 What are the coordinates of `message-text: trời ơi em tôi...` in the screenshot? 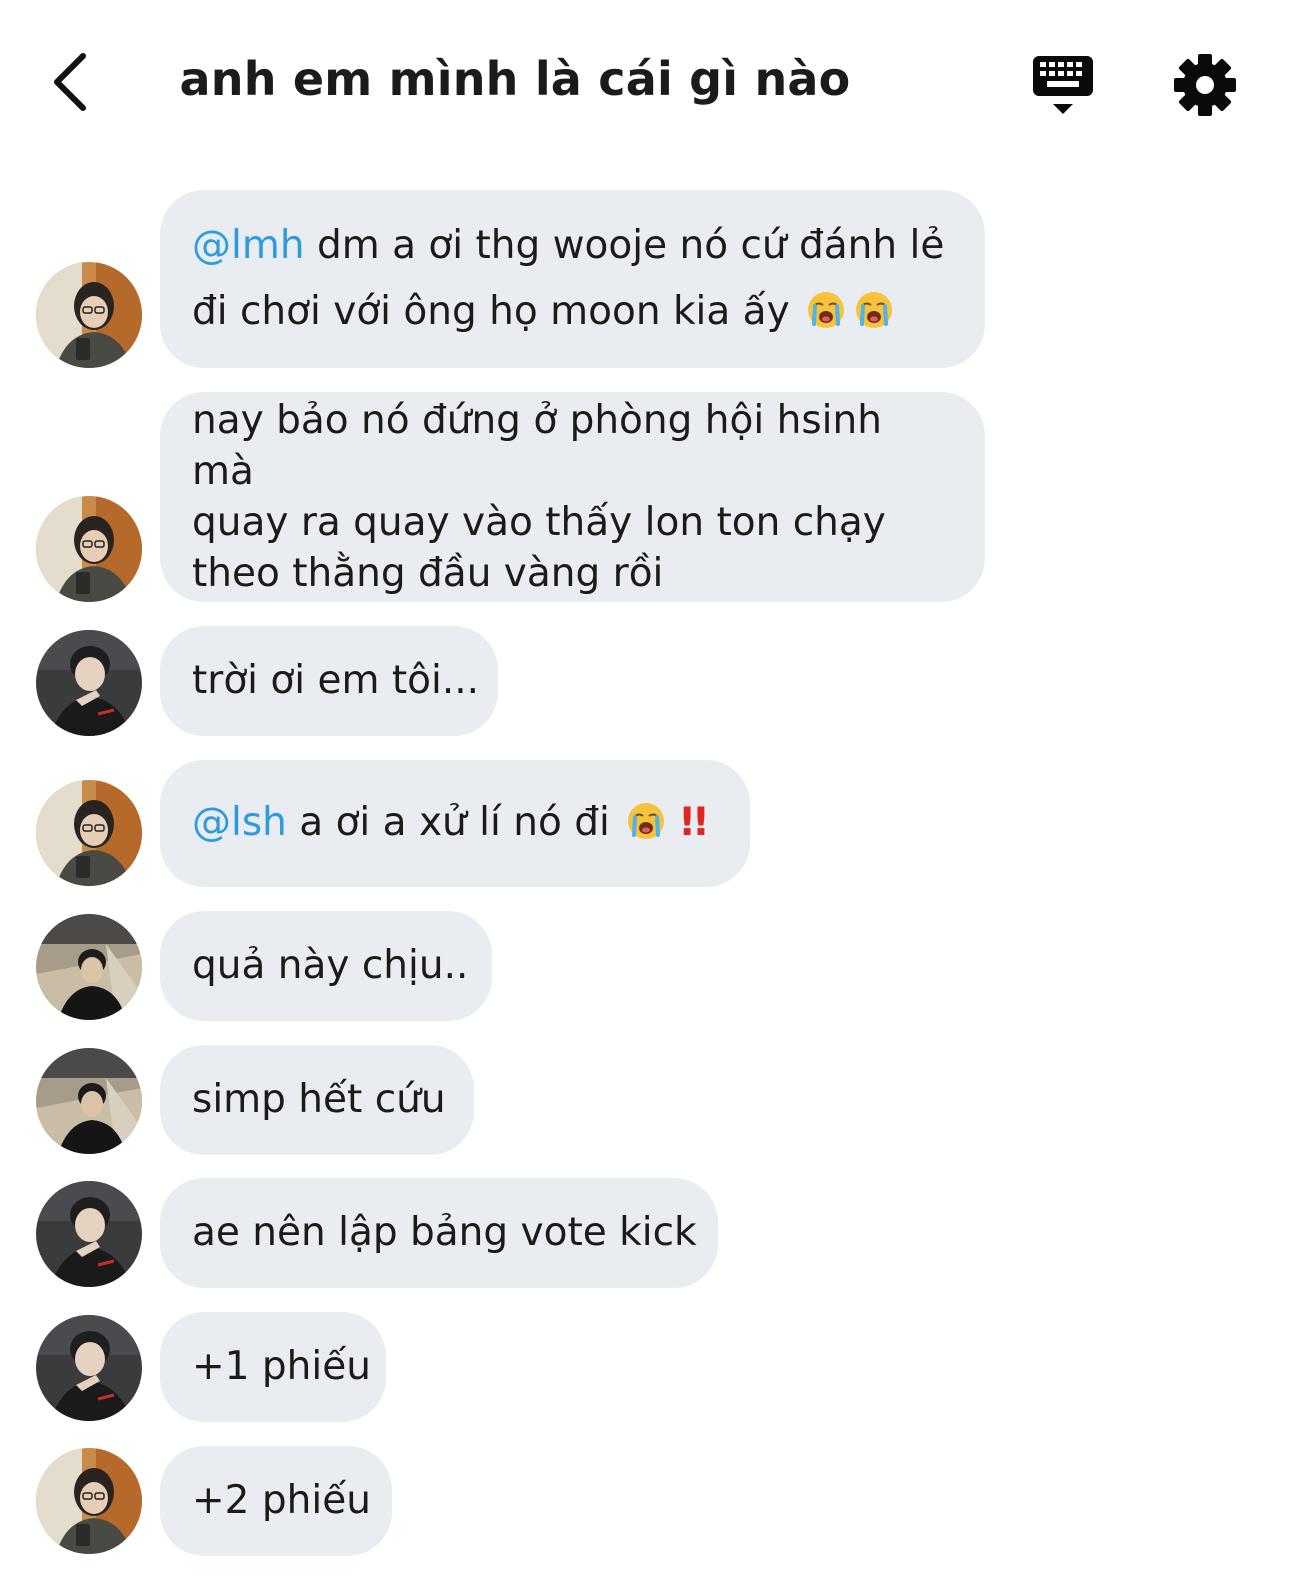 It's located at (336, 680).